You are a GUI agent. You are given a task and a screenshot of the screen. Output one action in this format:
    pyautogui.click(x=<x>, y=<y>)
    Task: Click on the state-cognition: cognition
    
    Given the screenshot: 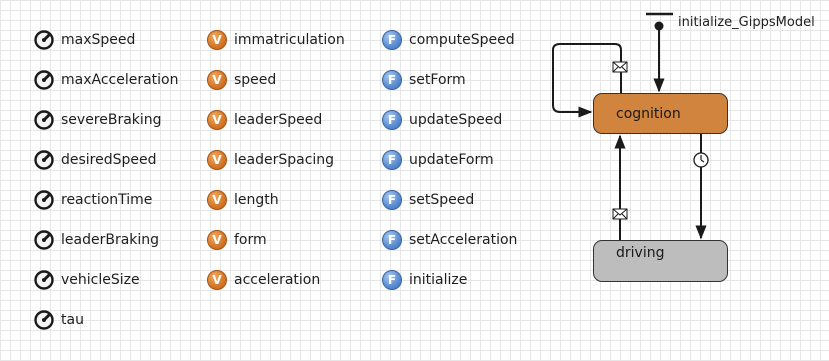 What is the action you would take?
    pyautogui.click(x=660, y=113)
    